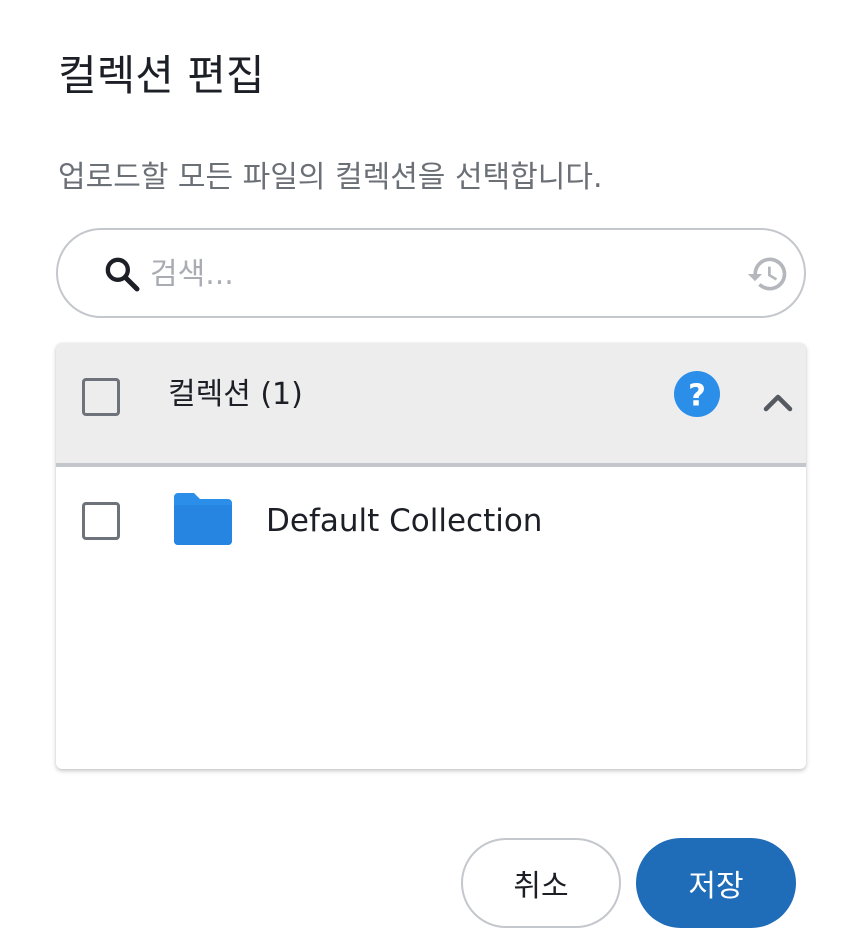  I want to click on cancel-button: 취소, so click(541, 883).